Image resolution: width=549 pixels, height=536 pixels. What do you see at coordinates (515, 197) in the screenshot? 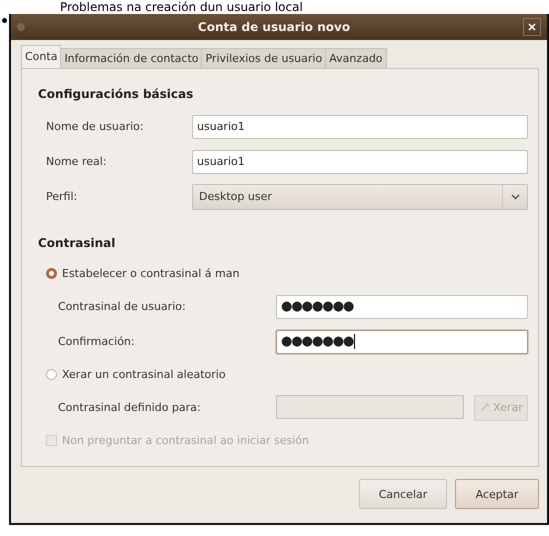
I see `chevron-down-icon` at bounding box center [515, 197].